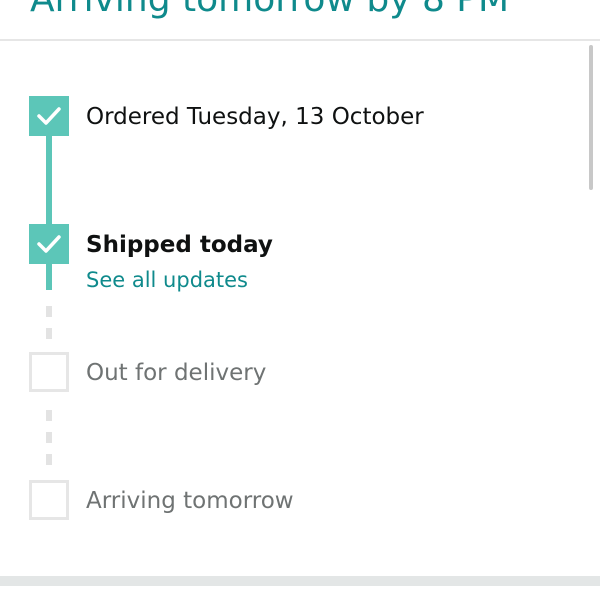 This screenshot has width=600, height=600. What do you see at coordinates (49, 500) in the screenshot?
I see `step-arriving-checkbox` at bounding box center [49, 500].